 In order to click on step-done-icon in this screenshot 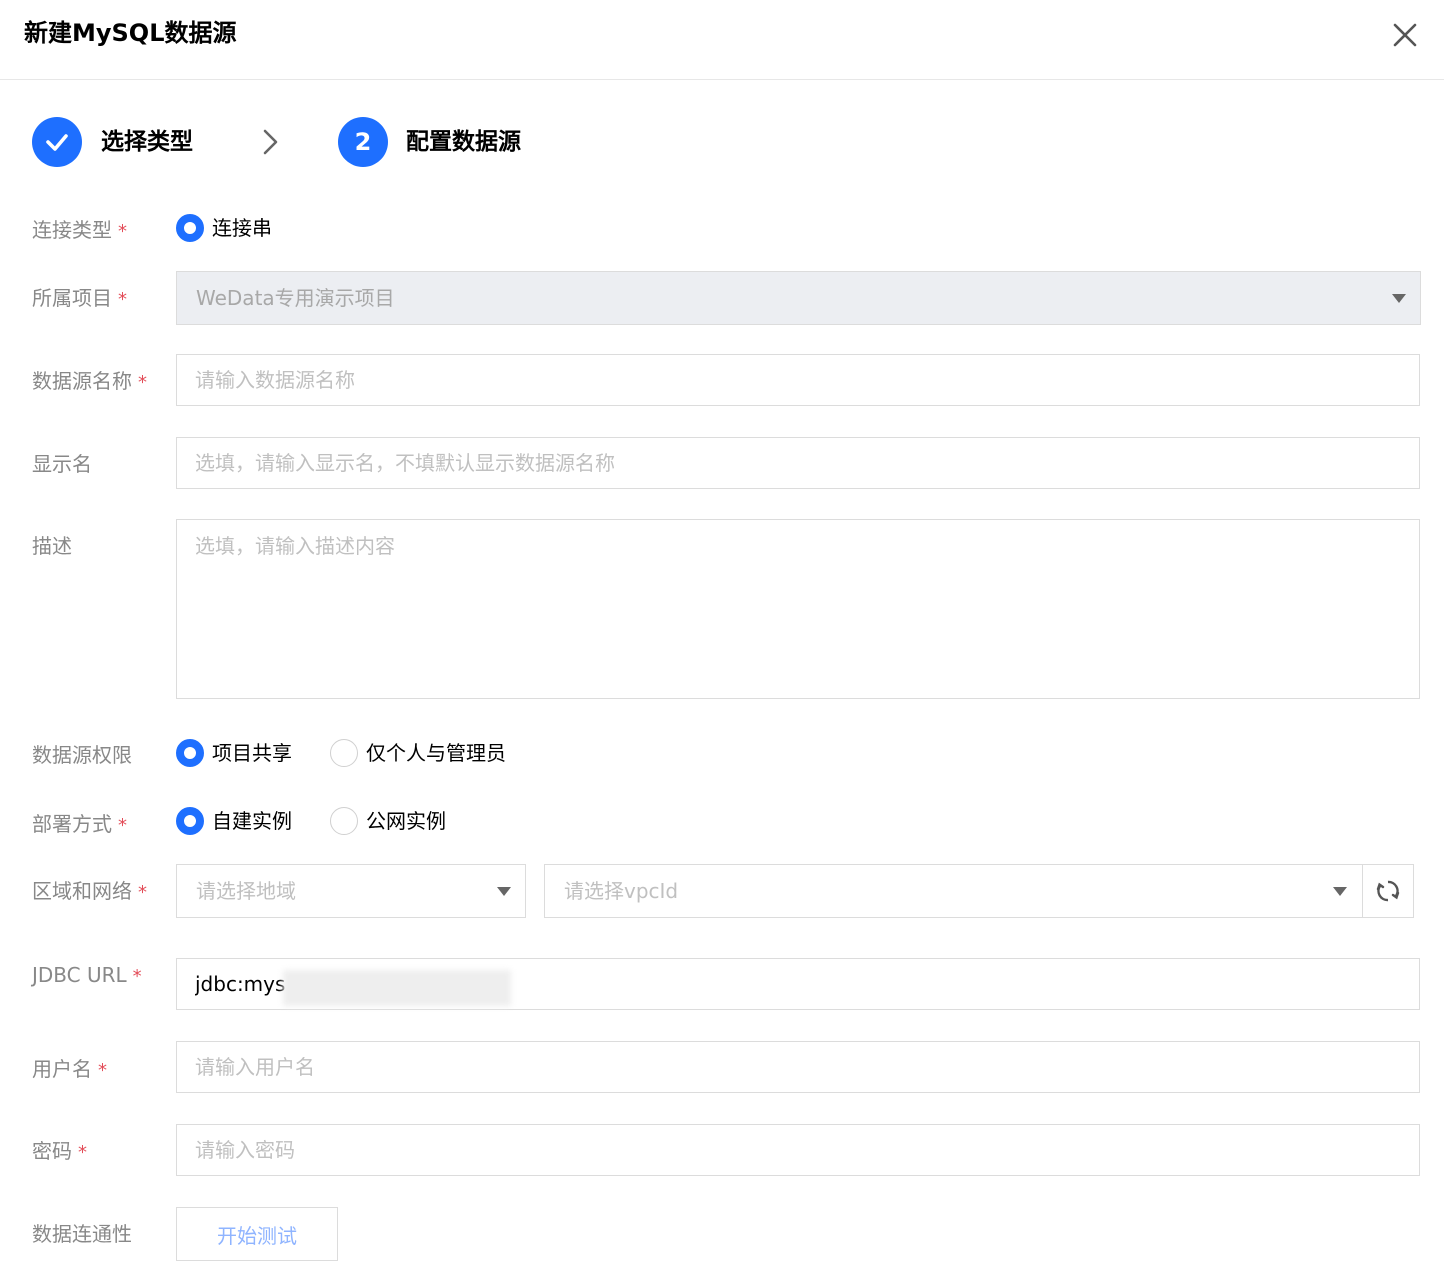, I will do `click(57, 142)`.